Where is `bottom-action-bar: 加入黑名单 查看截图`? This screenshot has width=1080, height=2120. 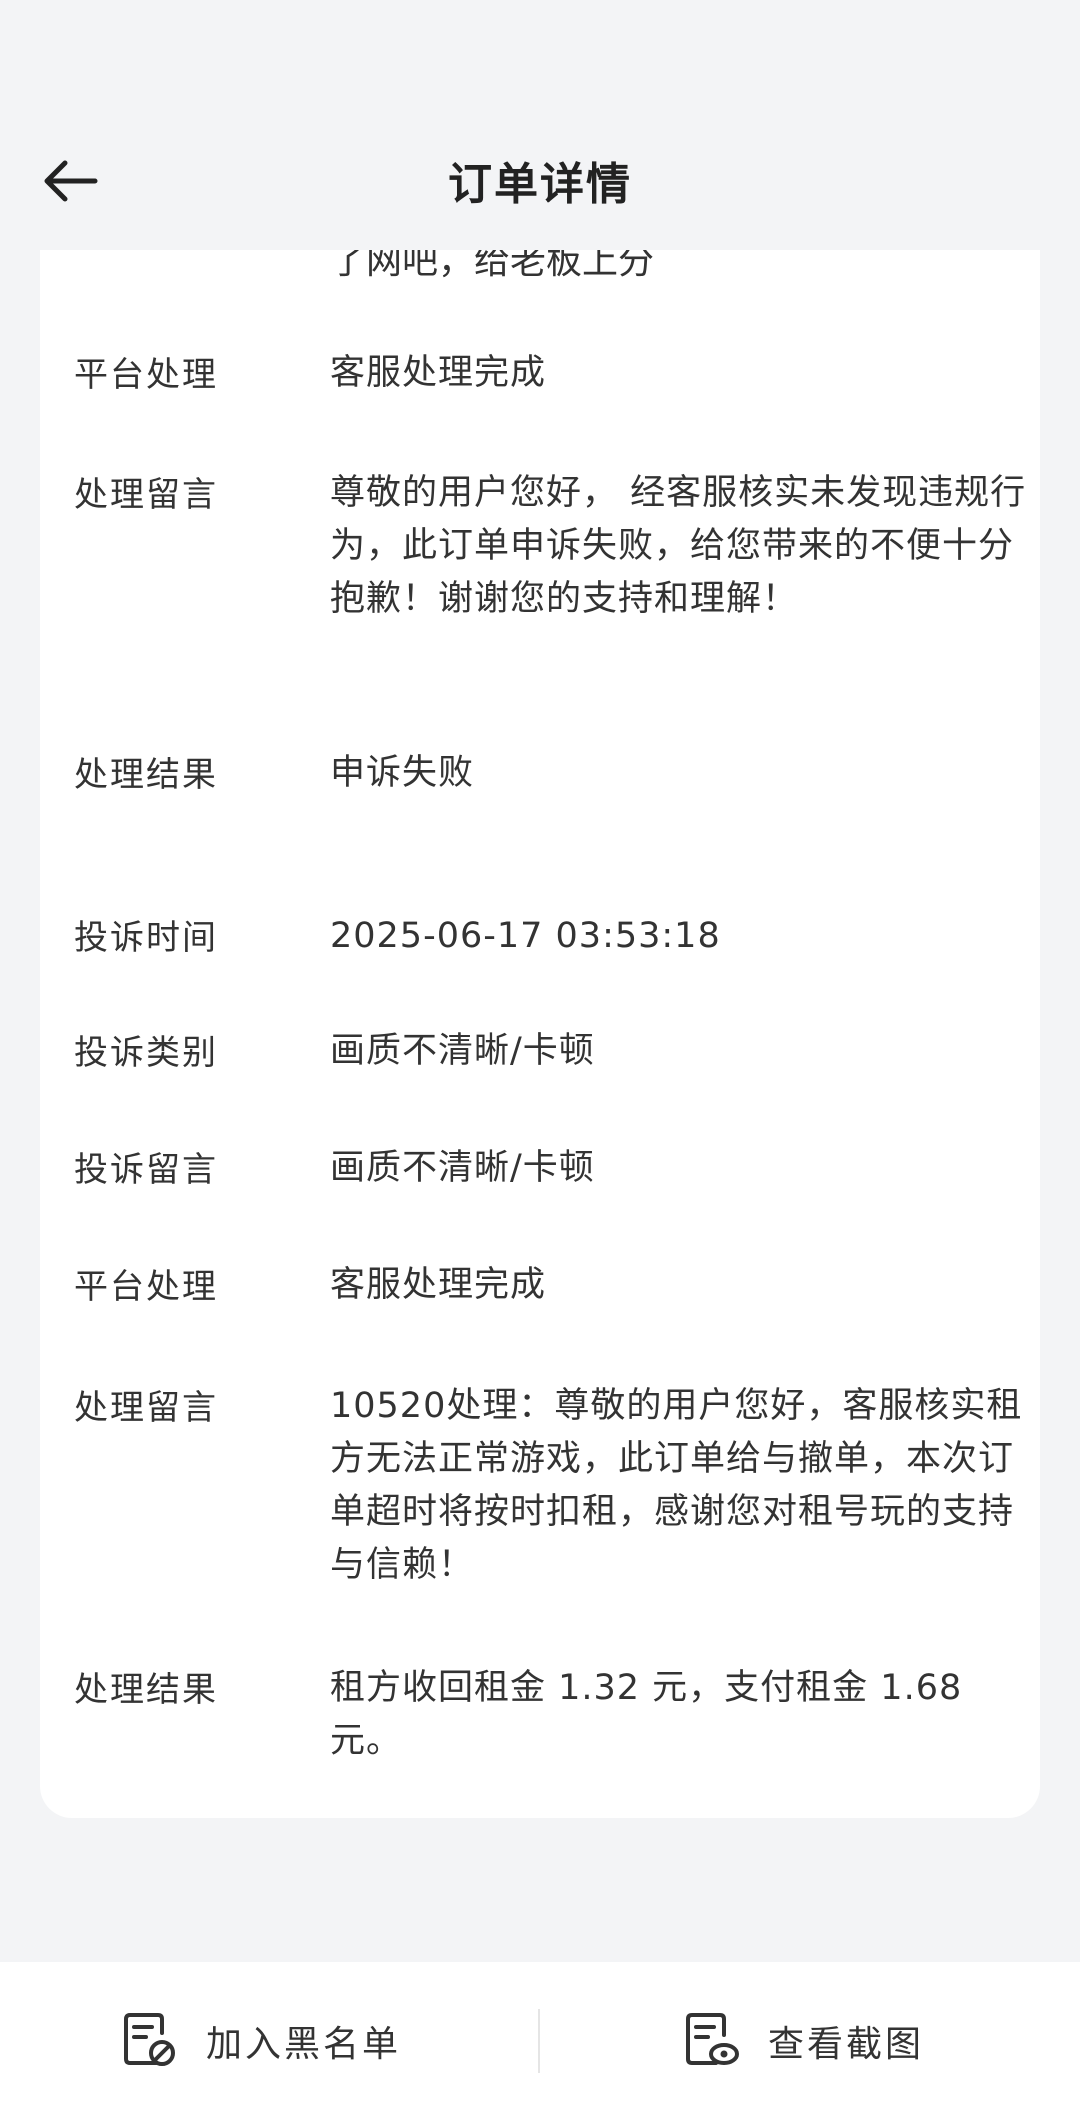 bottom-action-bar: 加入黑名单 查看截图 is located at coordinates (540, 2041).